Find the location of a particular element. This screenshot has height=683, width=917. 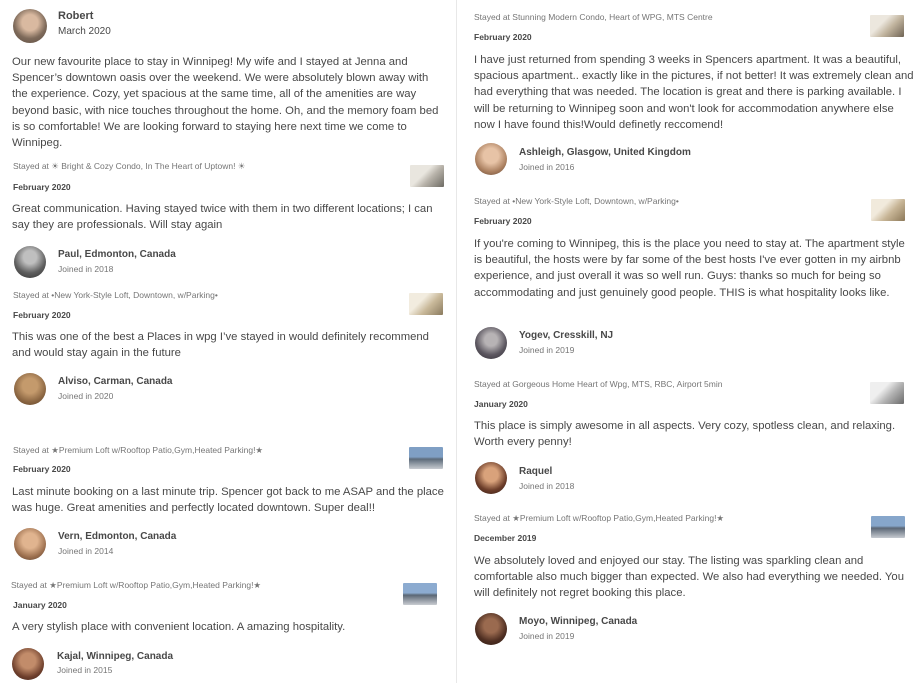

reviewer-joined: Joined in 2016 is located at coordinates (547, 167).